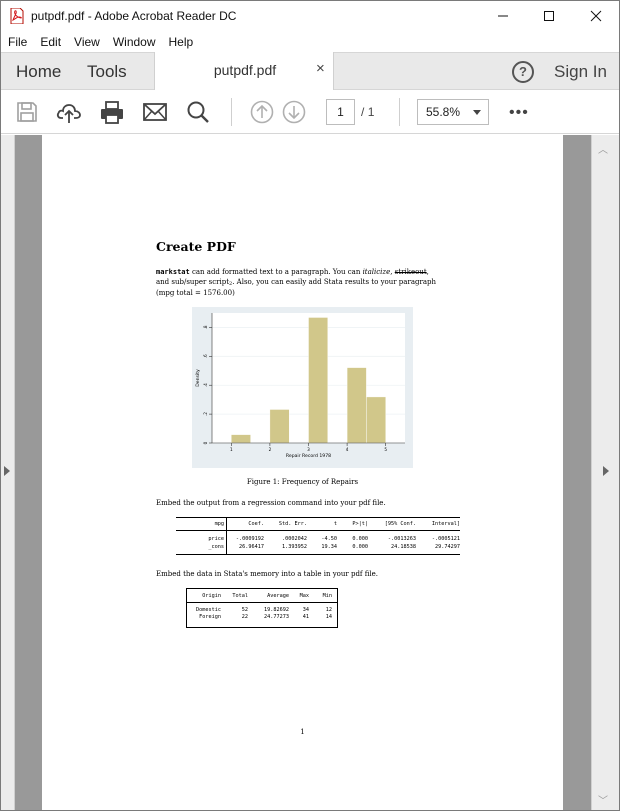 This screenshot has height=811, width=620. Describe the element at coordinates (605, 472) in the screenshot. I see `right-pane-toggle: ︿ ﹀` at that location.